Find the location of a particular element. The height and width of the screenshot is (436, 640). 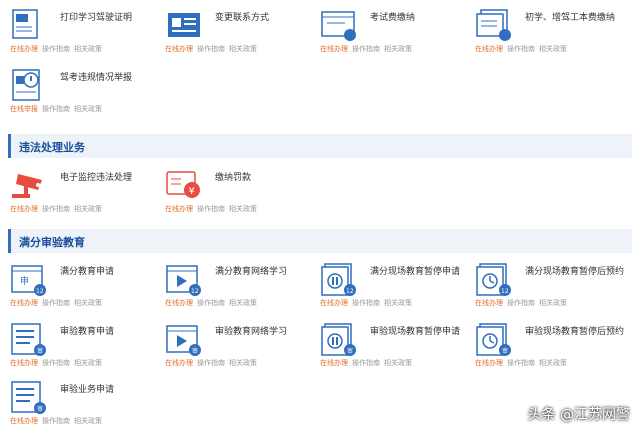

service-item-review-online-study: 审 审验教育网络学习 在线办理 操作指南 相关政策 is located at coordinates (240, 345).